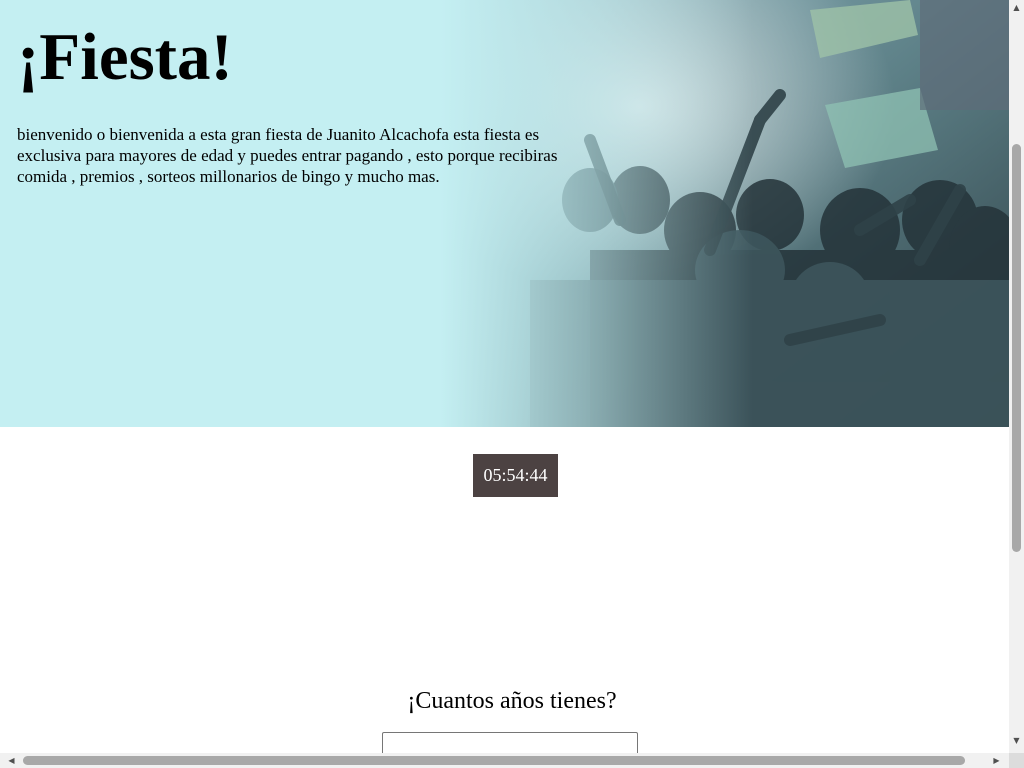 The image size is (1024, 768). Describe the element at coordinates (515, 475) in the screenshot. I see `countdown-timer: 05:54:44` at that location.